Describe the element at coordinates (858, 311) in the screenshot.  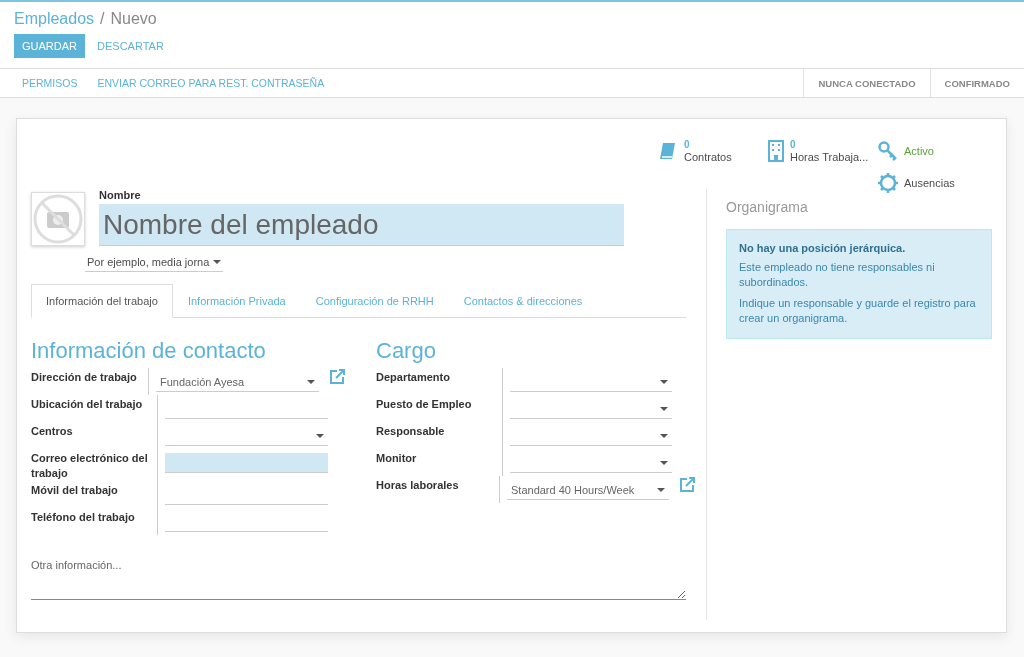
I see `alert-text: Indique un responsable y guarde el registro para crear un organigrama.` at that location.